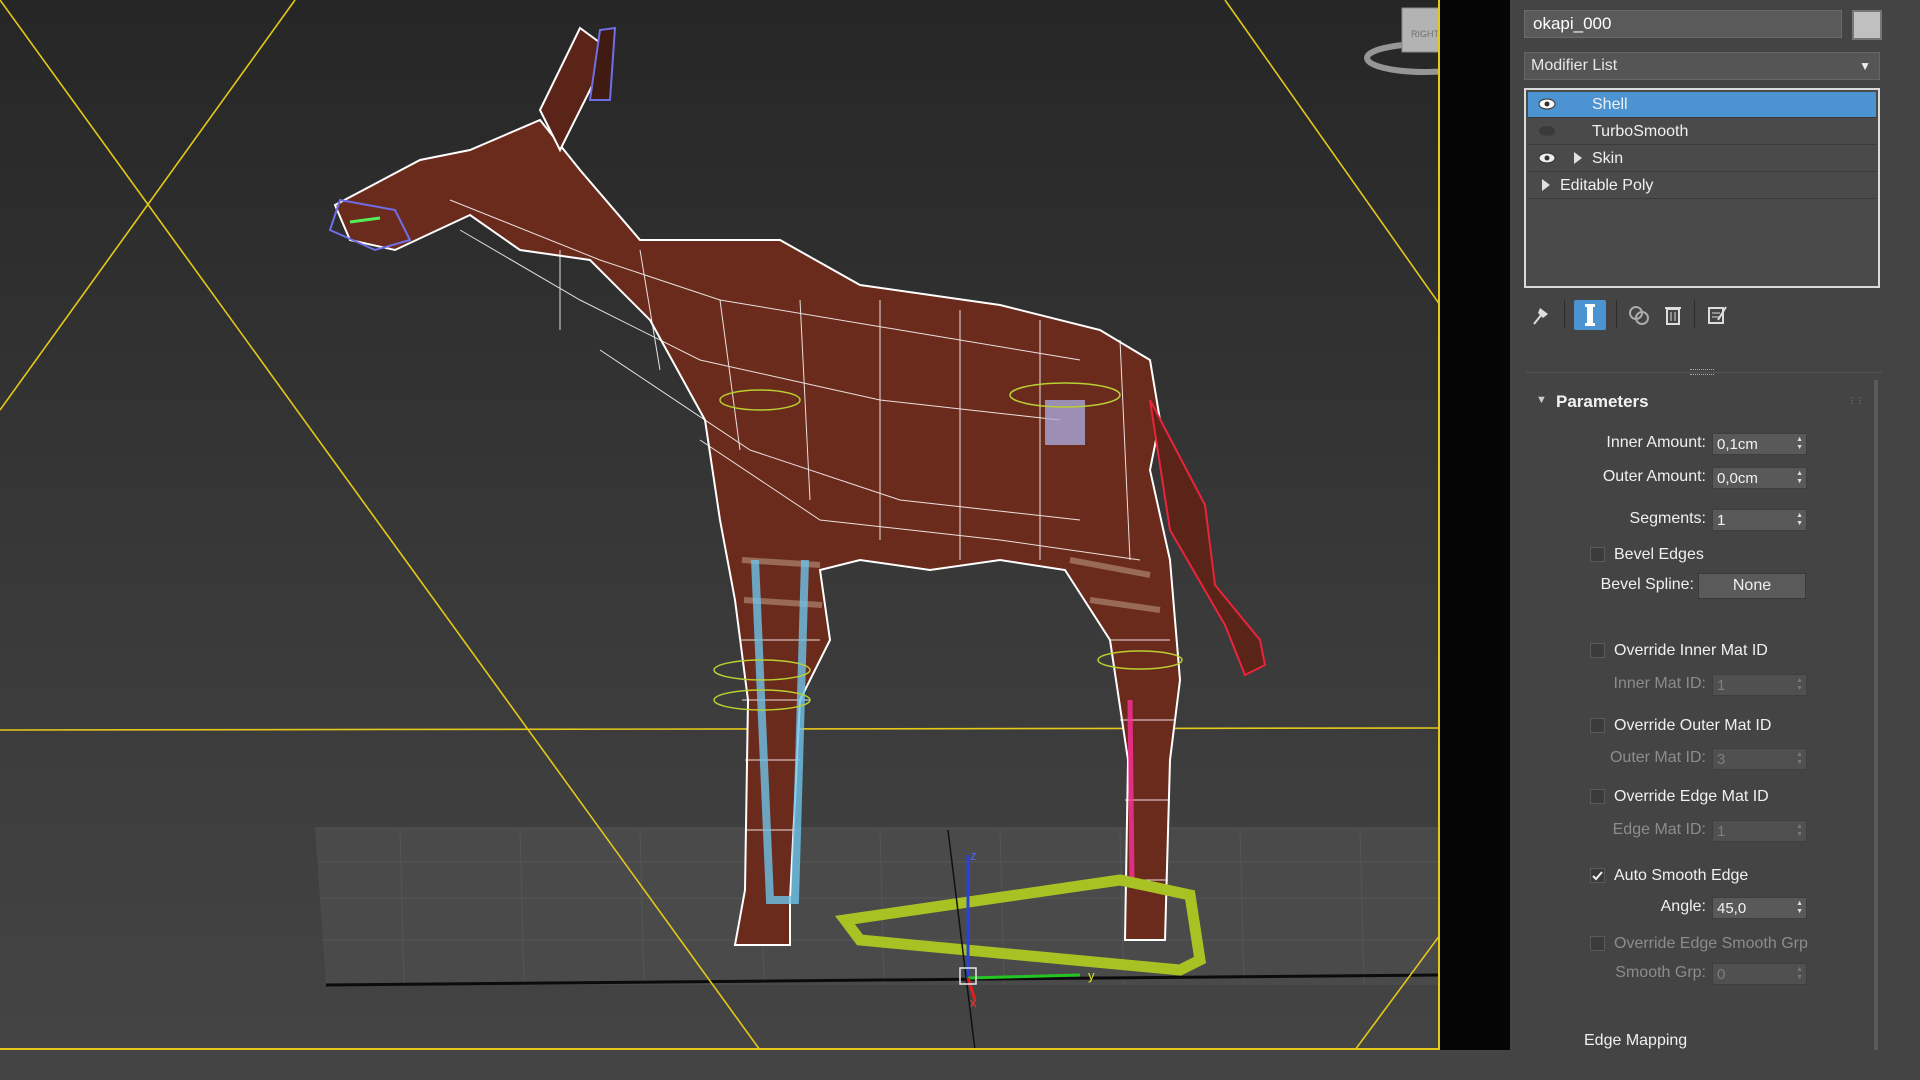 The image size is (1920, 1080). Describe the element at coordinates (1759, 908) in the screenshot. I see `angle-spinner: 45,0 ▲ ▼` at that location.